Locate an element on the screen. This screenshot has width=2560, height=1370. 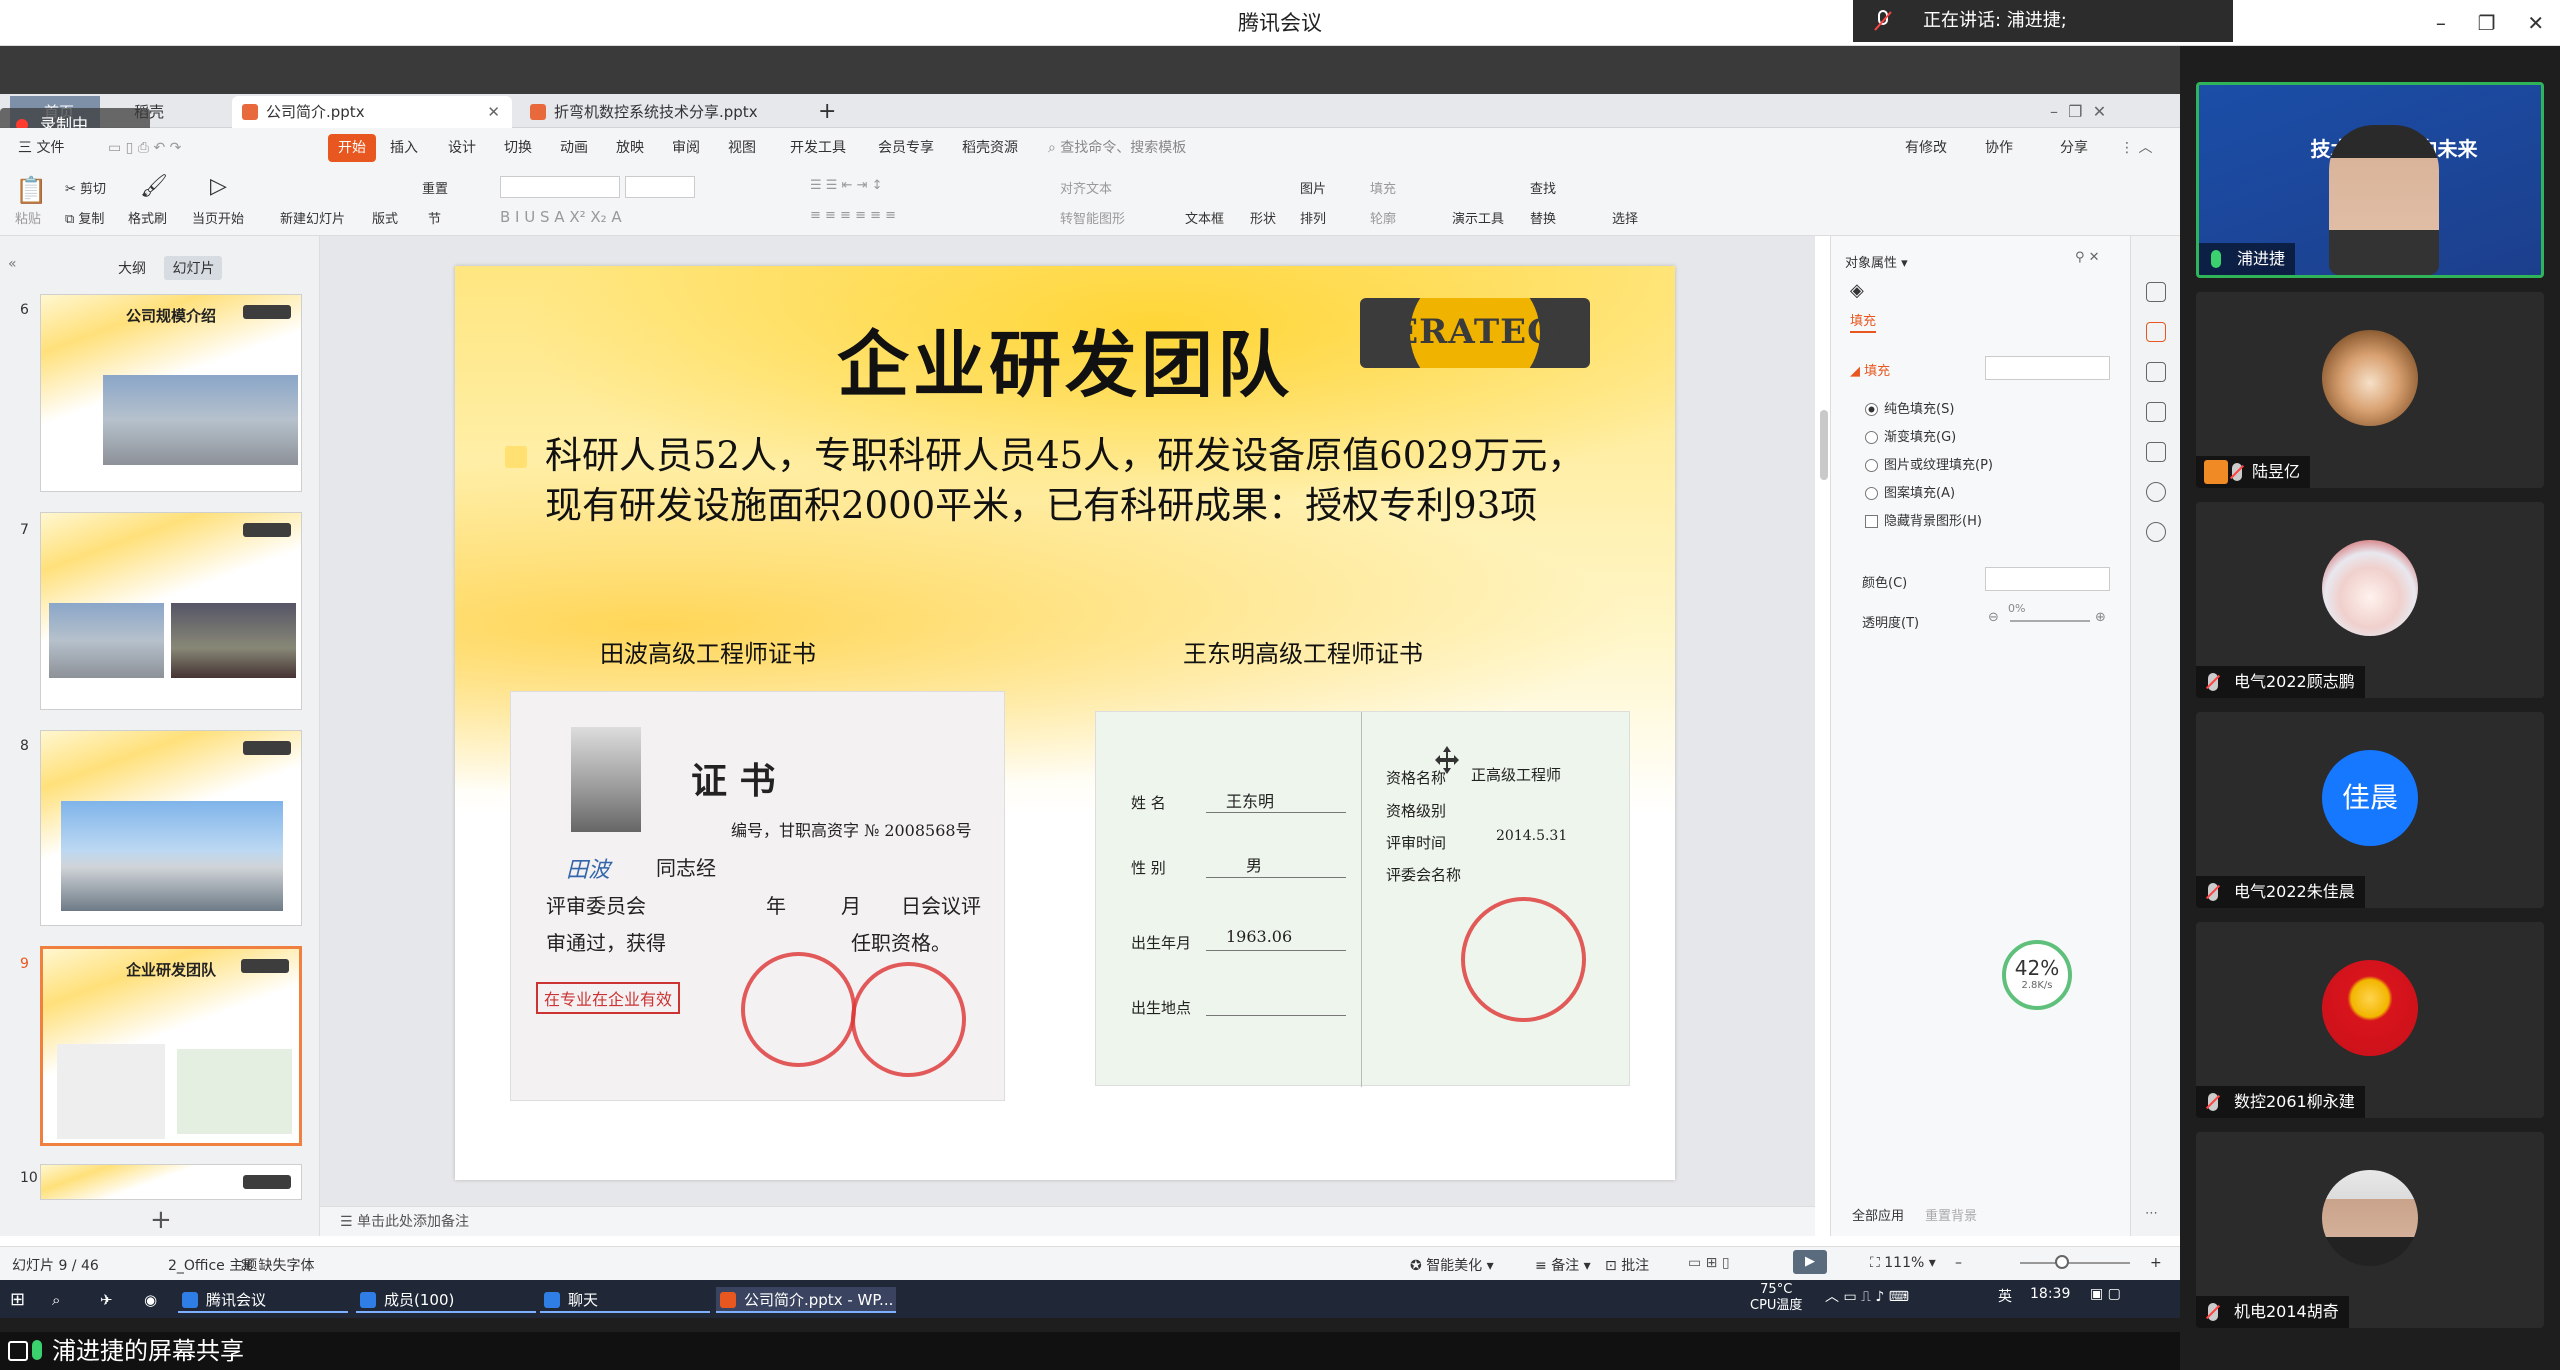
fill-bucket-icon: ◈ is located at coordinates (1857, 290).